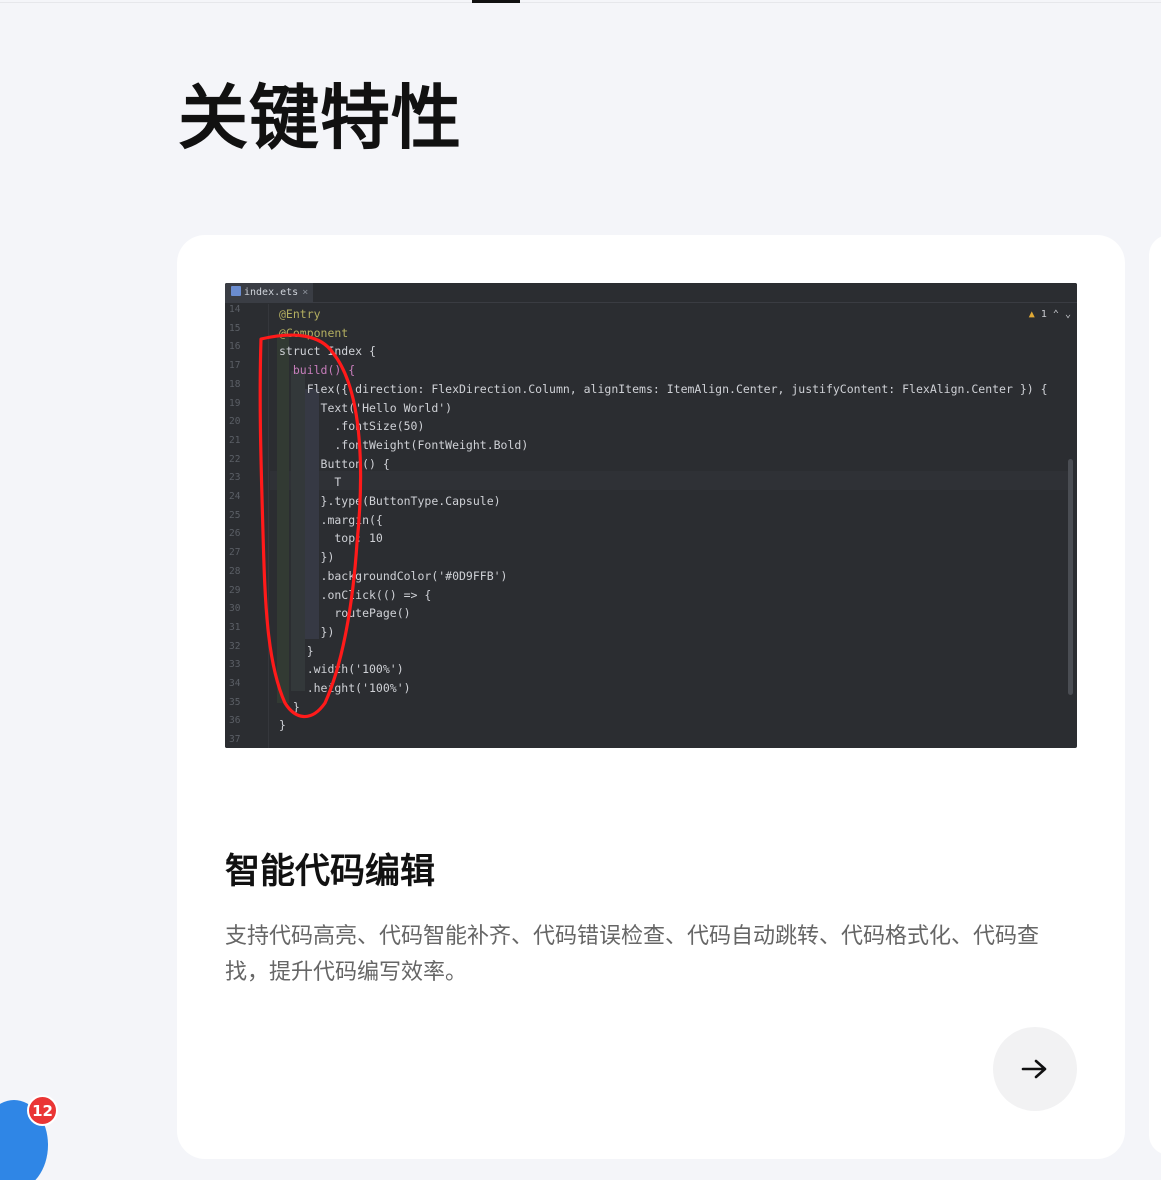  Describe the element at coordinates (235, 721) in the screenshot. I see `line-number: 36` at that location.